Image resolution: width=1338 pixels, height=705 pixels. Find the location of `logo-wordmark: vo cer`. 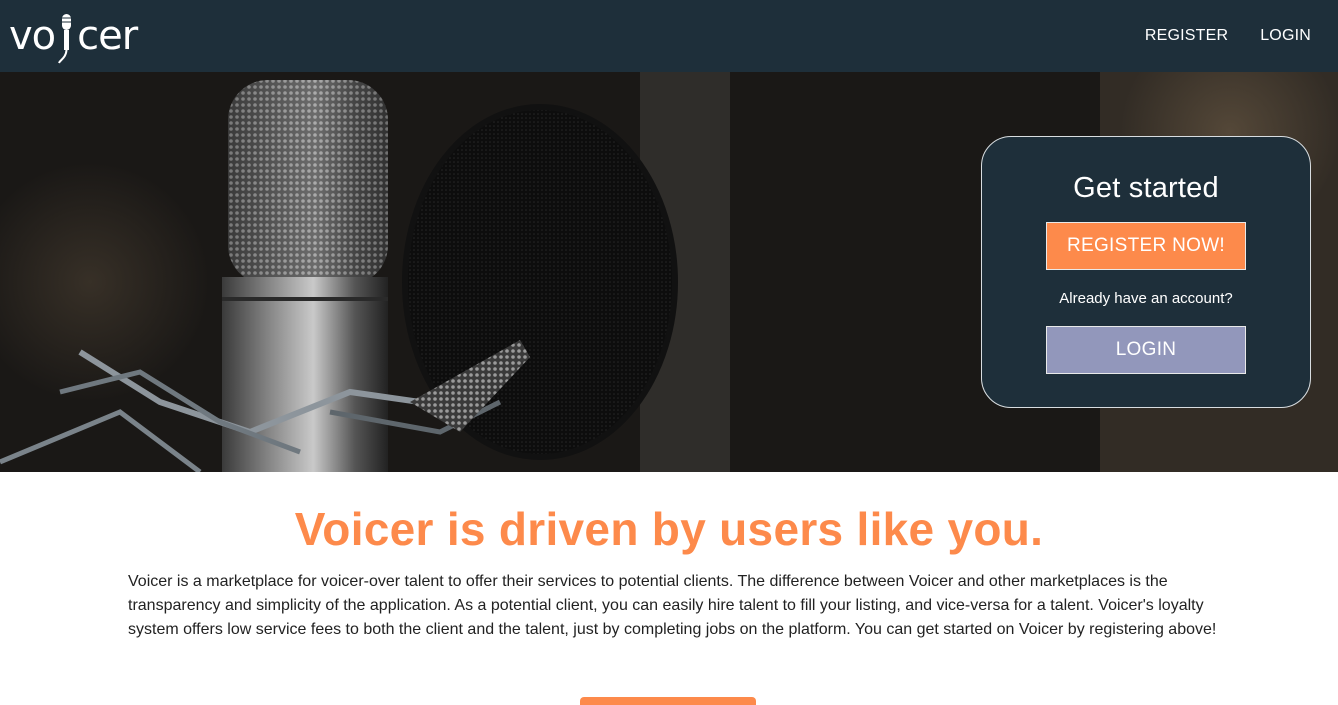

logo-wordmark: vo cer is located at coordinates (73, 36).